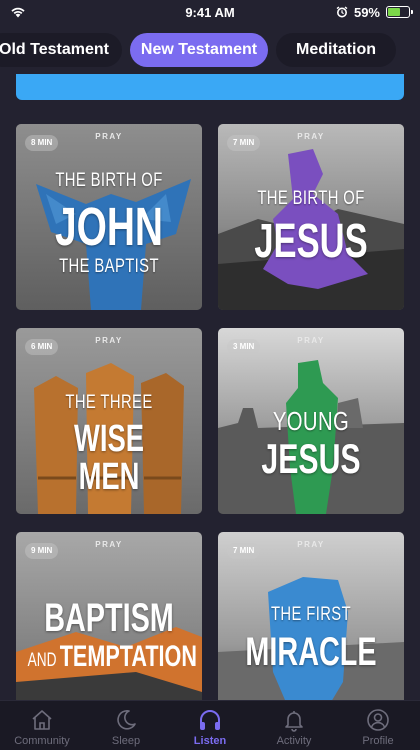 This screenshot has width=420, height=750. Describe the element at coordinates (210, 87) in the screenshot. I see `promo-banner` at that location.